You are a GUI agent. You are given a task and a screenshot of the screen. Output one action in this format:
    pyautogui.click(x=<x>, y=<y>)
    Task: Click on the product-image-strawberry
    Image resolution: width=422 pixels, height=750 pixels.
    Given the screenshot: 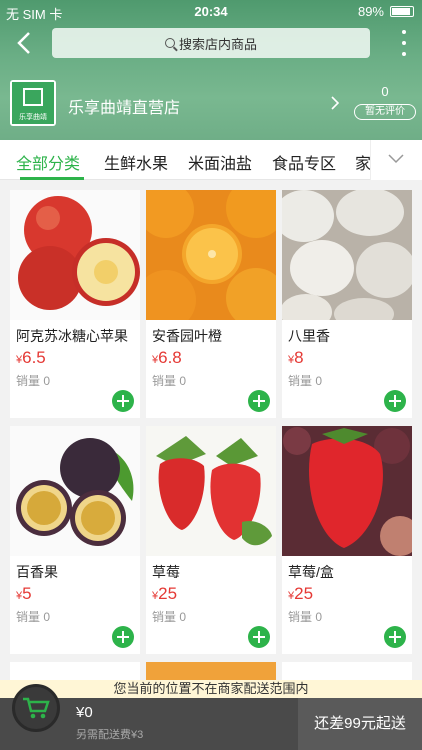 What is the action you would take?
    pyautogui.click(x=211, y=491)
    